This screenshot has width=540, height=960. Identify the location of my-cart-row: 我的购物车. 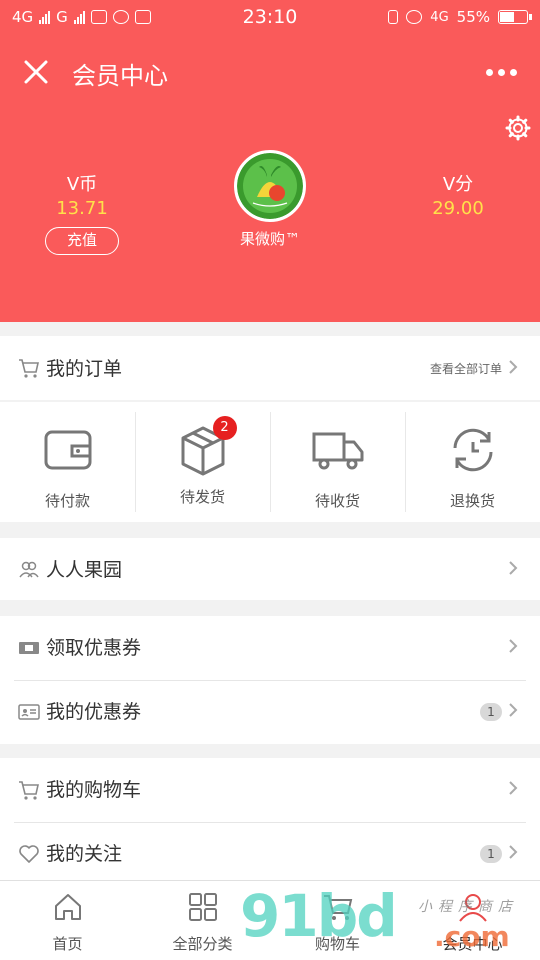
(270, 790).